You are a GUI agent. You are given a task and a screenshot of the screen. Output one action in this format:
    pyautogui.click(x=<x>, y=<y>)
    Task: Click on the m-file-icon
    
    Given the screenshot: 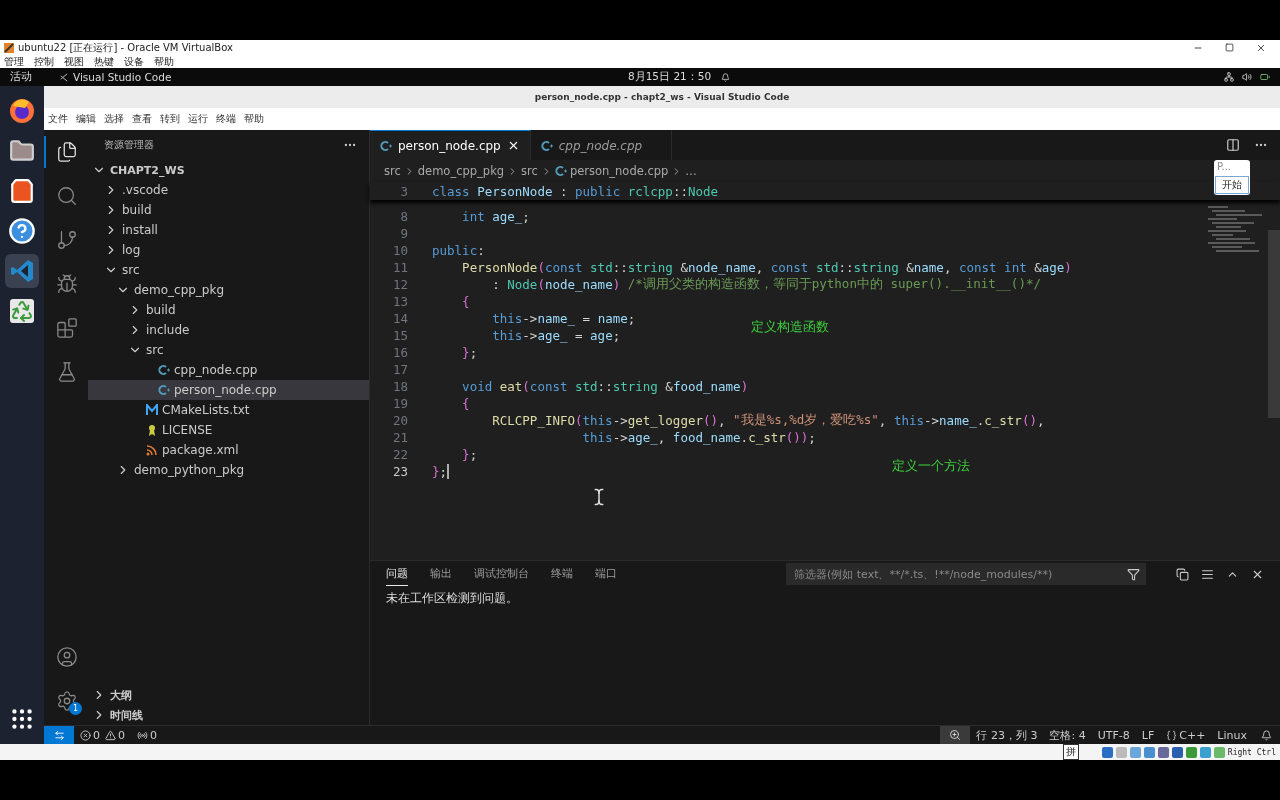 What is the action you would take?
    pyautogui.click(x=152, y=410)
    